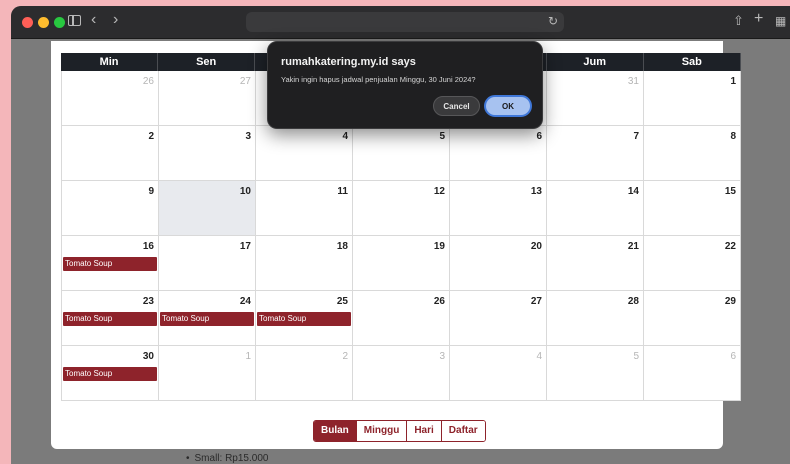 The image size is (790, 464). I want to click on view-day-button: Hari, so click(424, 431).